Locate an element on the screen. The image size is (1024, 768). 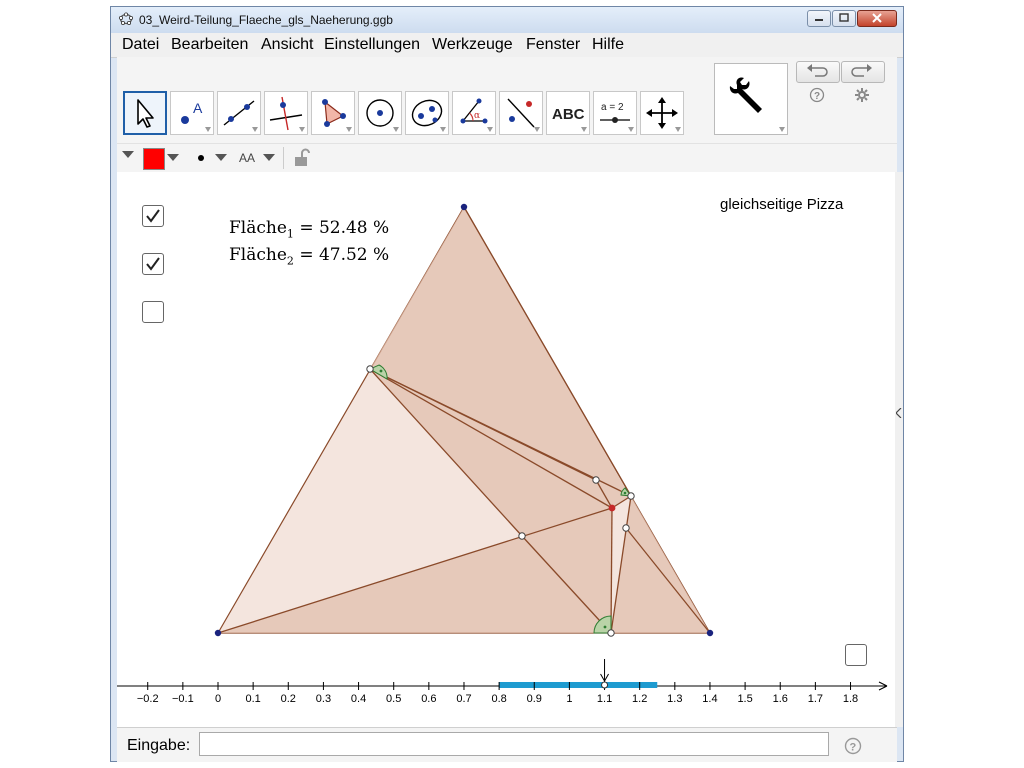
tool-polygon is located at coordinates (333, 113).